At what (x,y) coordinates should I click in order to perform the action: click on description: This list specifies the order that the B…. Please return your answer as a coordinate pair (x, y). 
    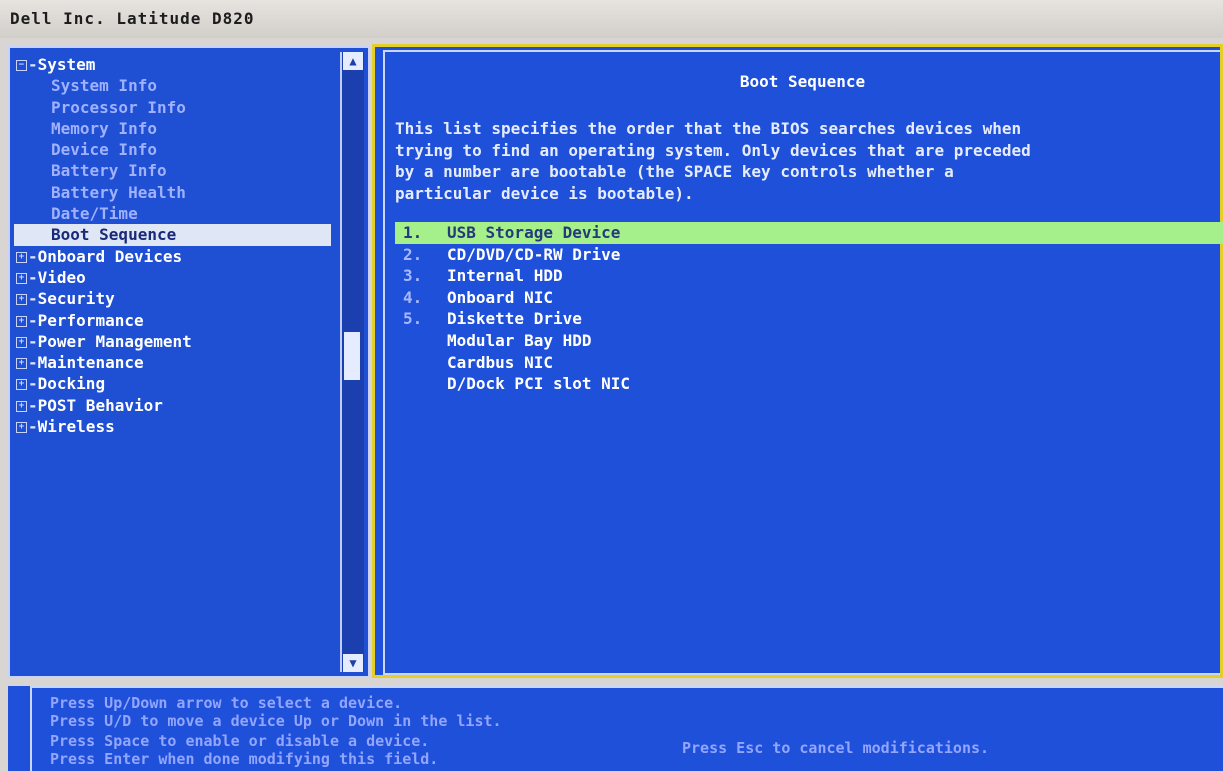
    Looking at the image, I should click on (809, 161).